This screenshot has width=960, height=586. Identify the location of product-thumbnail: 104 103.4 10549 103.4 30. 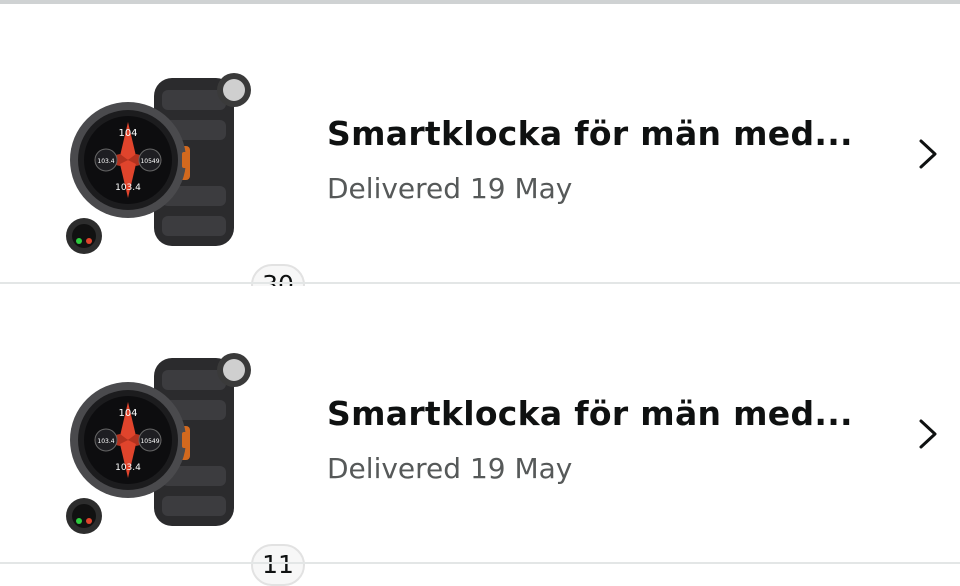
(181, 183).